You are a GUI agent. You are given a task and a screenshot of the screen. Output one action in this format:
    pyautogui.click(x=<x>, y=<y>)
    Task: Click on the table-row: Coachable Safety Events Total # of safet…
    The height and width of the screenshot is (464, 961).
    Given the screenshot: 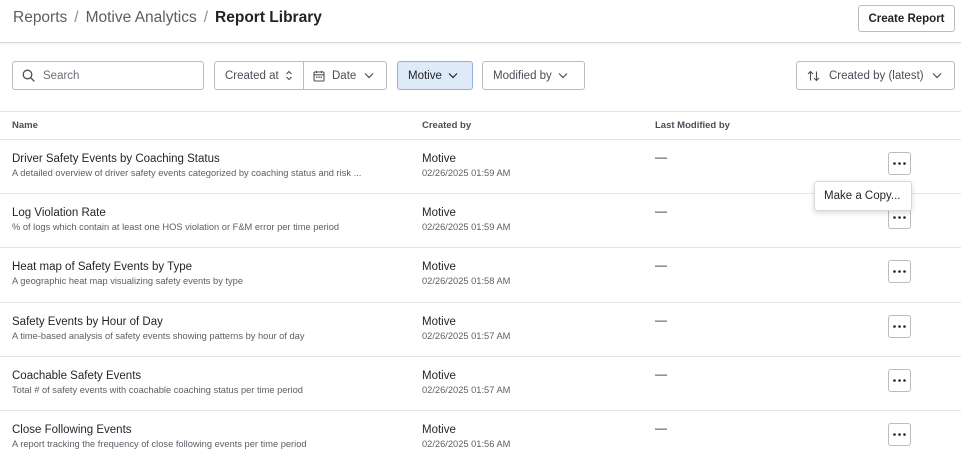 What is the action you would take?
    pyautogui.click(x=480, y=384)
    